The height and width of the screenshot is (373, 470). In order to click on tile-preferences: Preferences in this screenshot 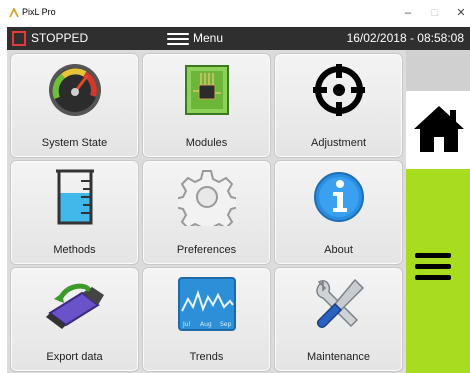, I will do `click(206, 212)`.